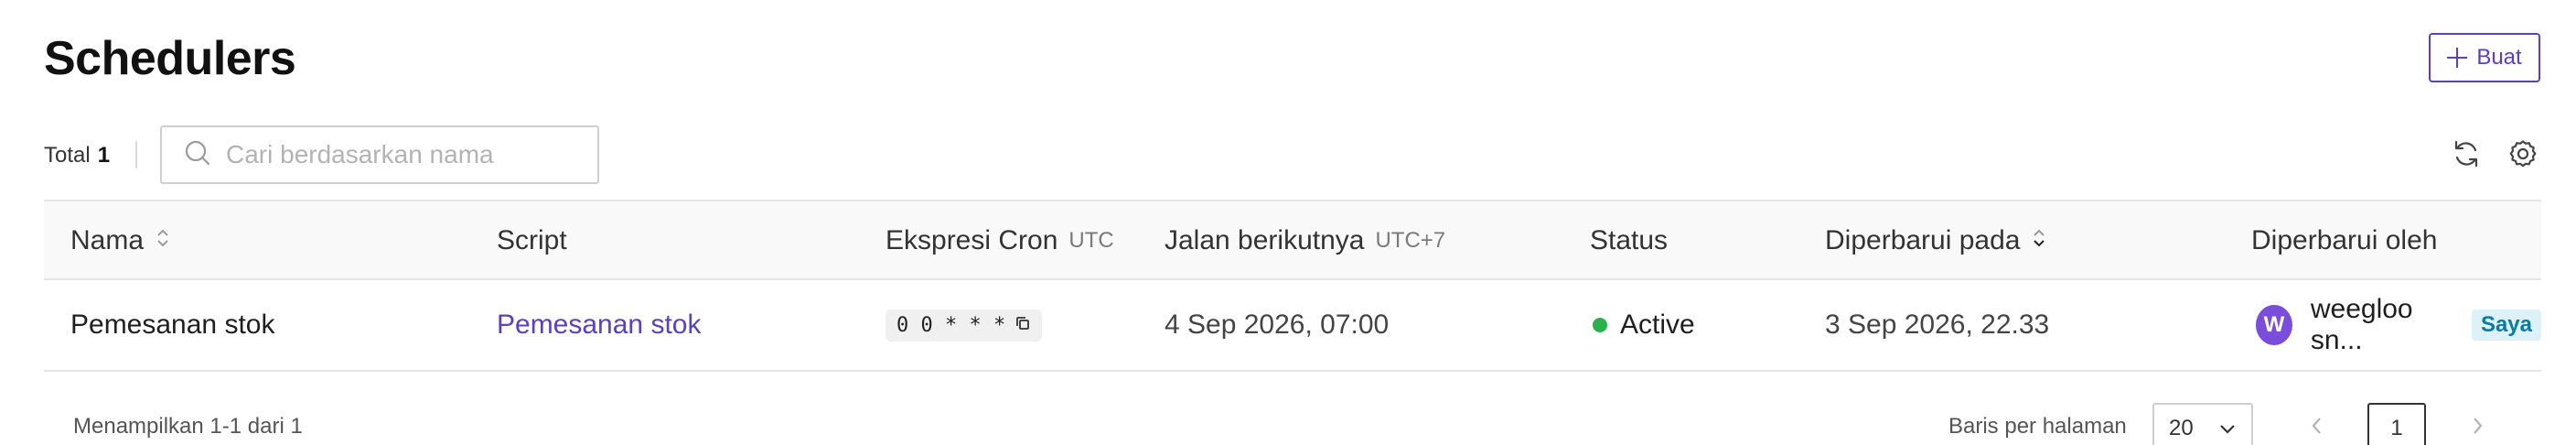 Image resolution: width=2576 pixels, height=445 pixels. I want to click on copy-icon, so click(1022, 325).